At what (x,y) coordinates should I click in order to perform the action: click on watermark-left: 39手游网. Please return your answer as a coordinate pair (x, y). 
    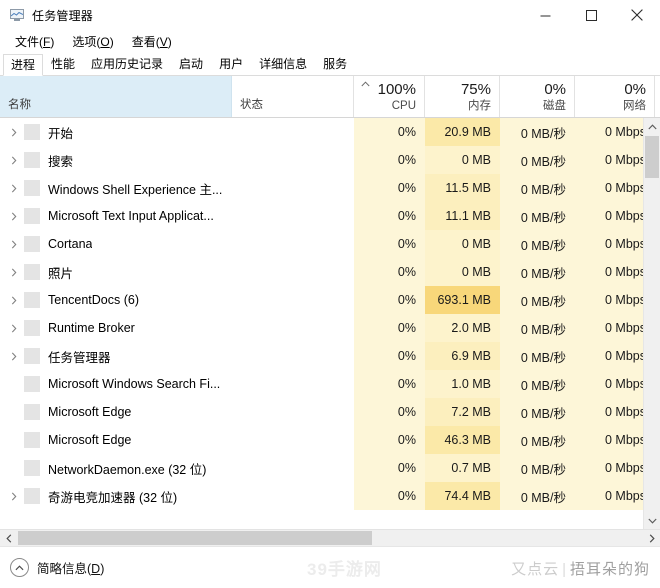
    Looking at the image, I should click on (344, 569).